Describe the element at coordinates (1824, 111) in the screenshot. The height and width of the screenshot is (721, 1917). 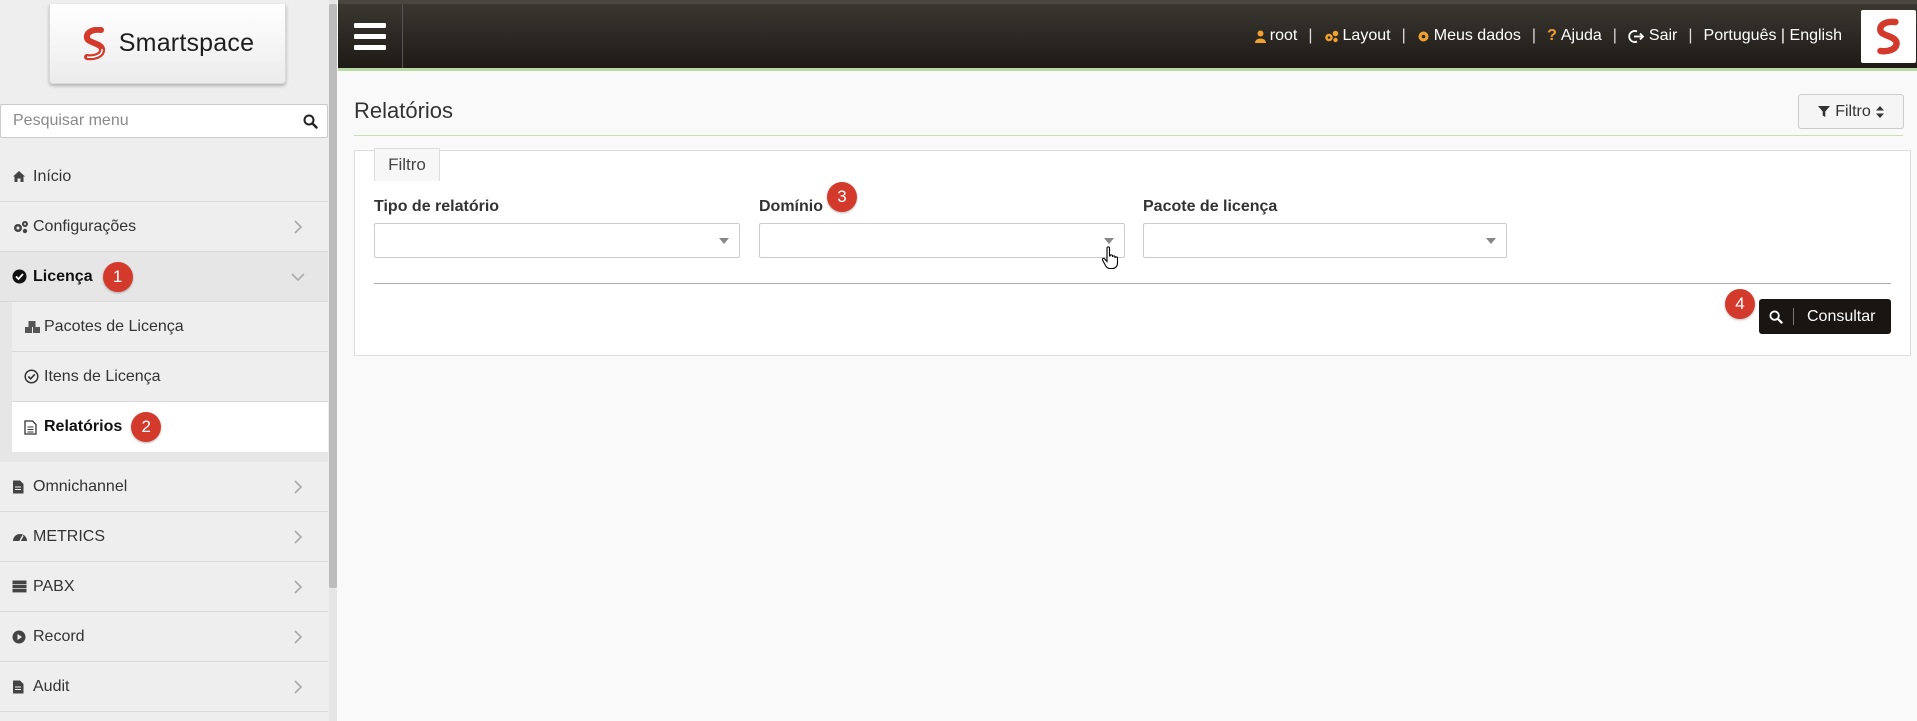
I see `filter-icon` at that location.